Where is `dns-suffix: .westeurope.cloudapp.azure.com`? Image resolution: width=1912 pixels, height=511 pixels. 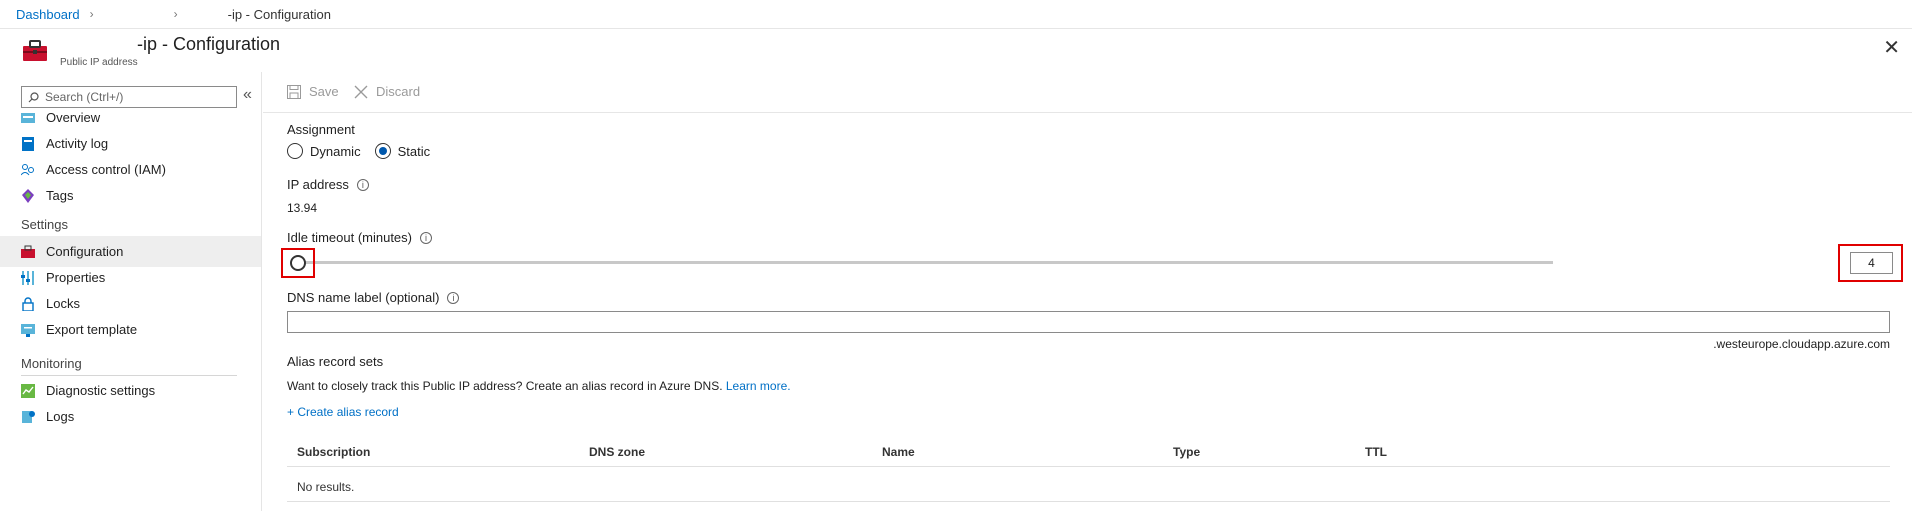
dns-suffix: .westeurope.cloudapp.azure.com is located at coordinates (1801, 344).